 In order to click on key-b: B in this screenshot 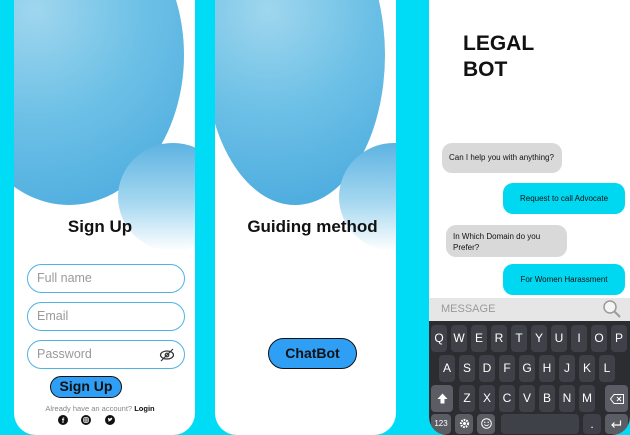, I will do `click(547, 398)`.